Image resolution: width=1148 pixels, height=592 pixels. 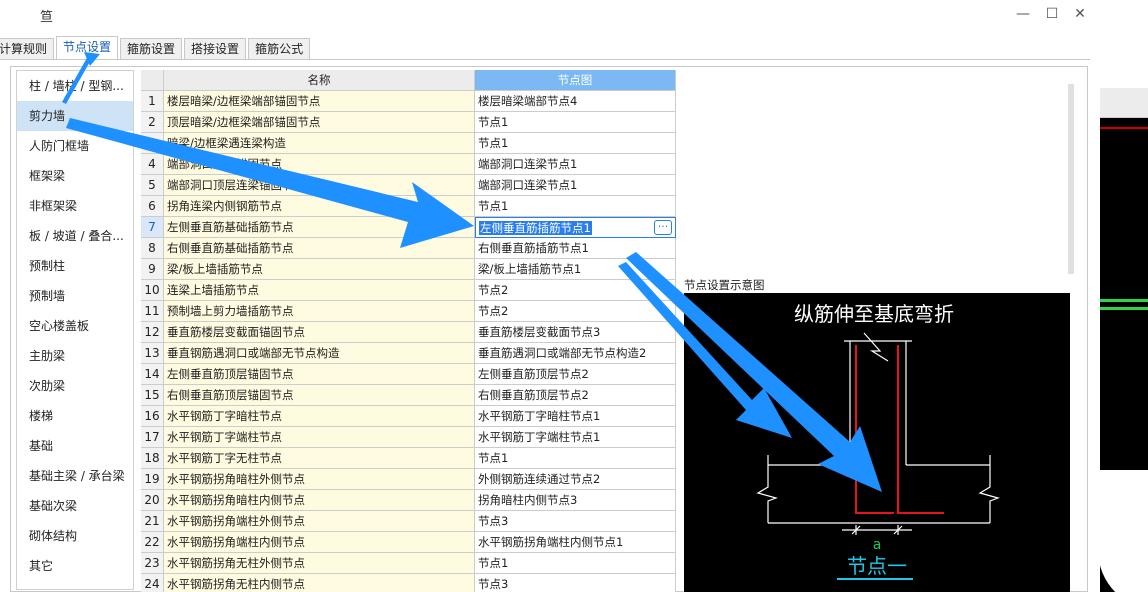 I want to click on selected-node-text: 左侧垂直筋插筋节点1, so click(x=535, y=228).